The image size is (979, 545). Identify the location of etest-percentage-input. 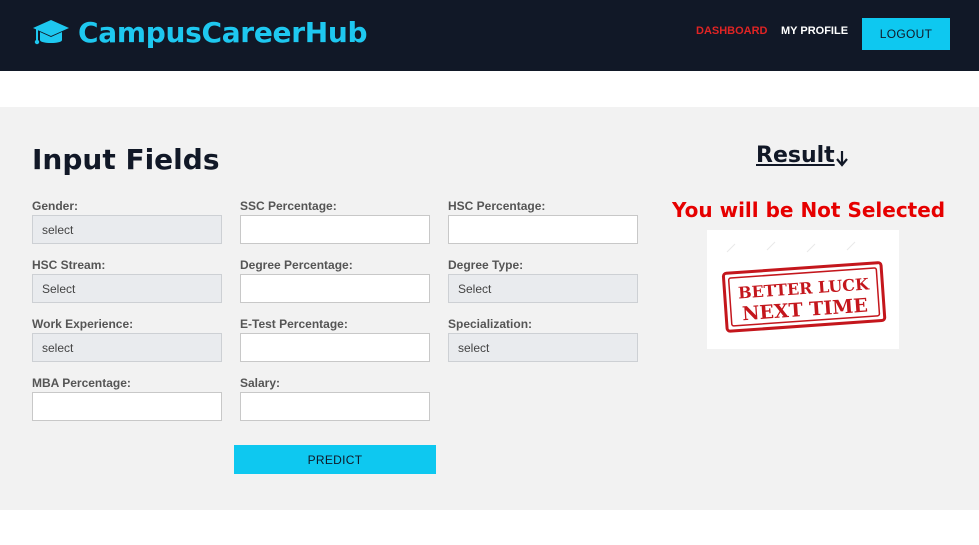
(335, 347).